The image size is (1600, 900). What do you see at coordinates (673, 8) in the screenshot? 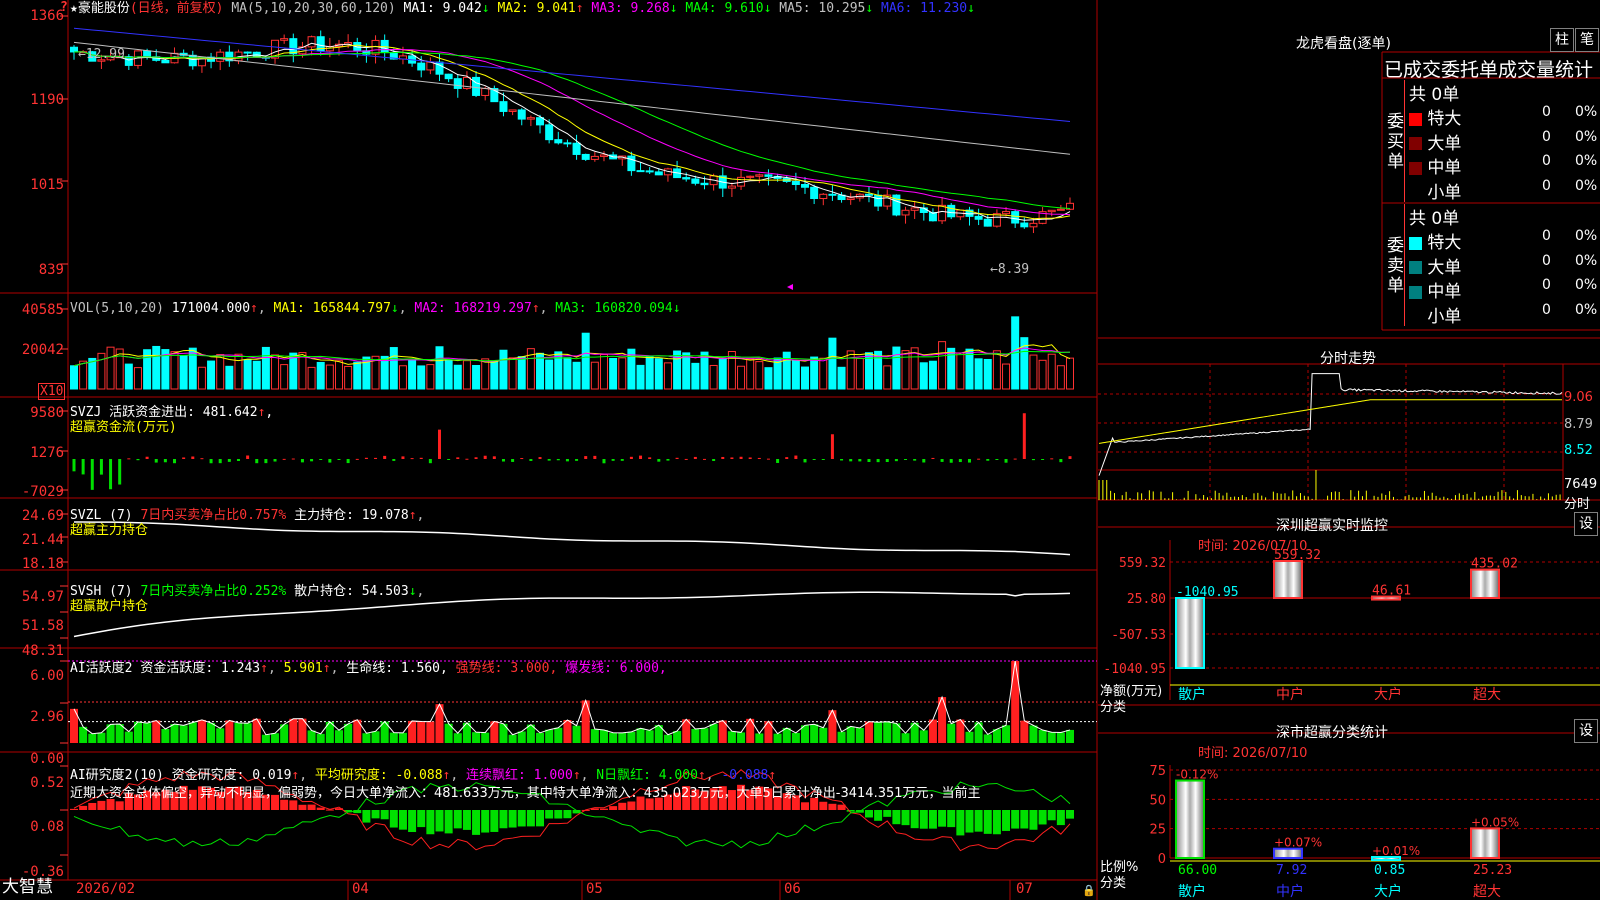
I see `ma3-arrow: ↓` at bounding box center [673, 8].